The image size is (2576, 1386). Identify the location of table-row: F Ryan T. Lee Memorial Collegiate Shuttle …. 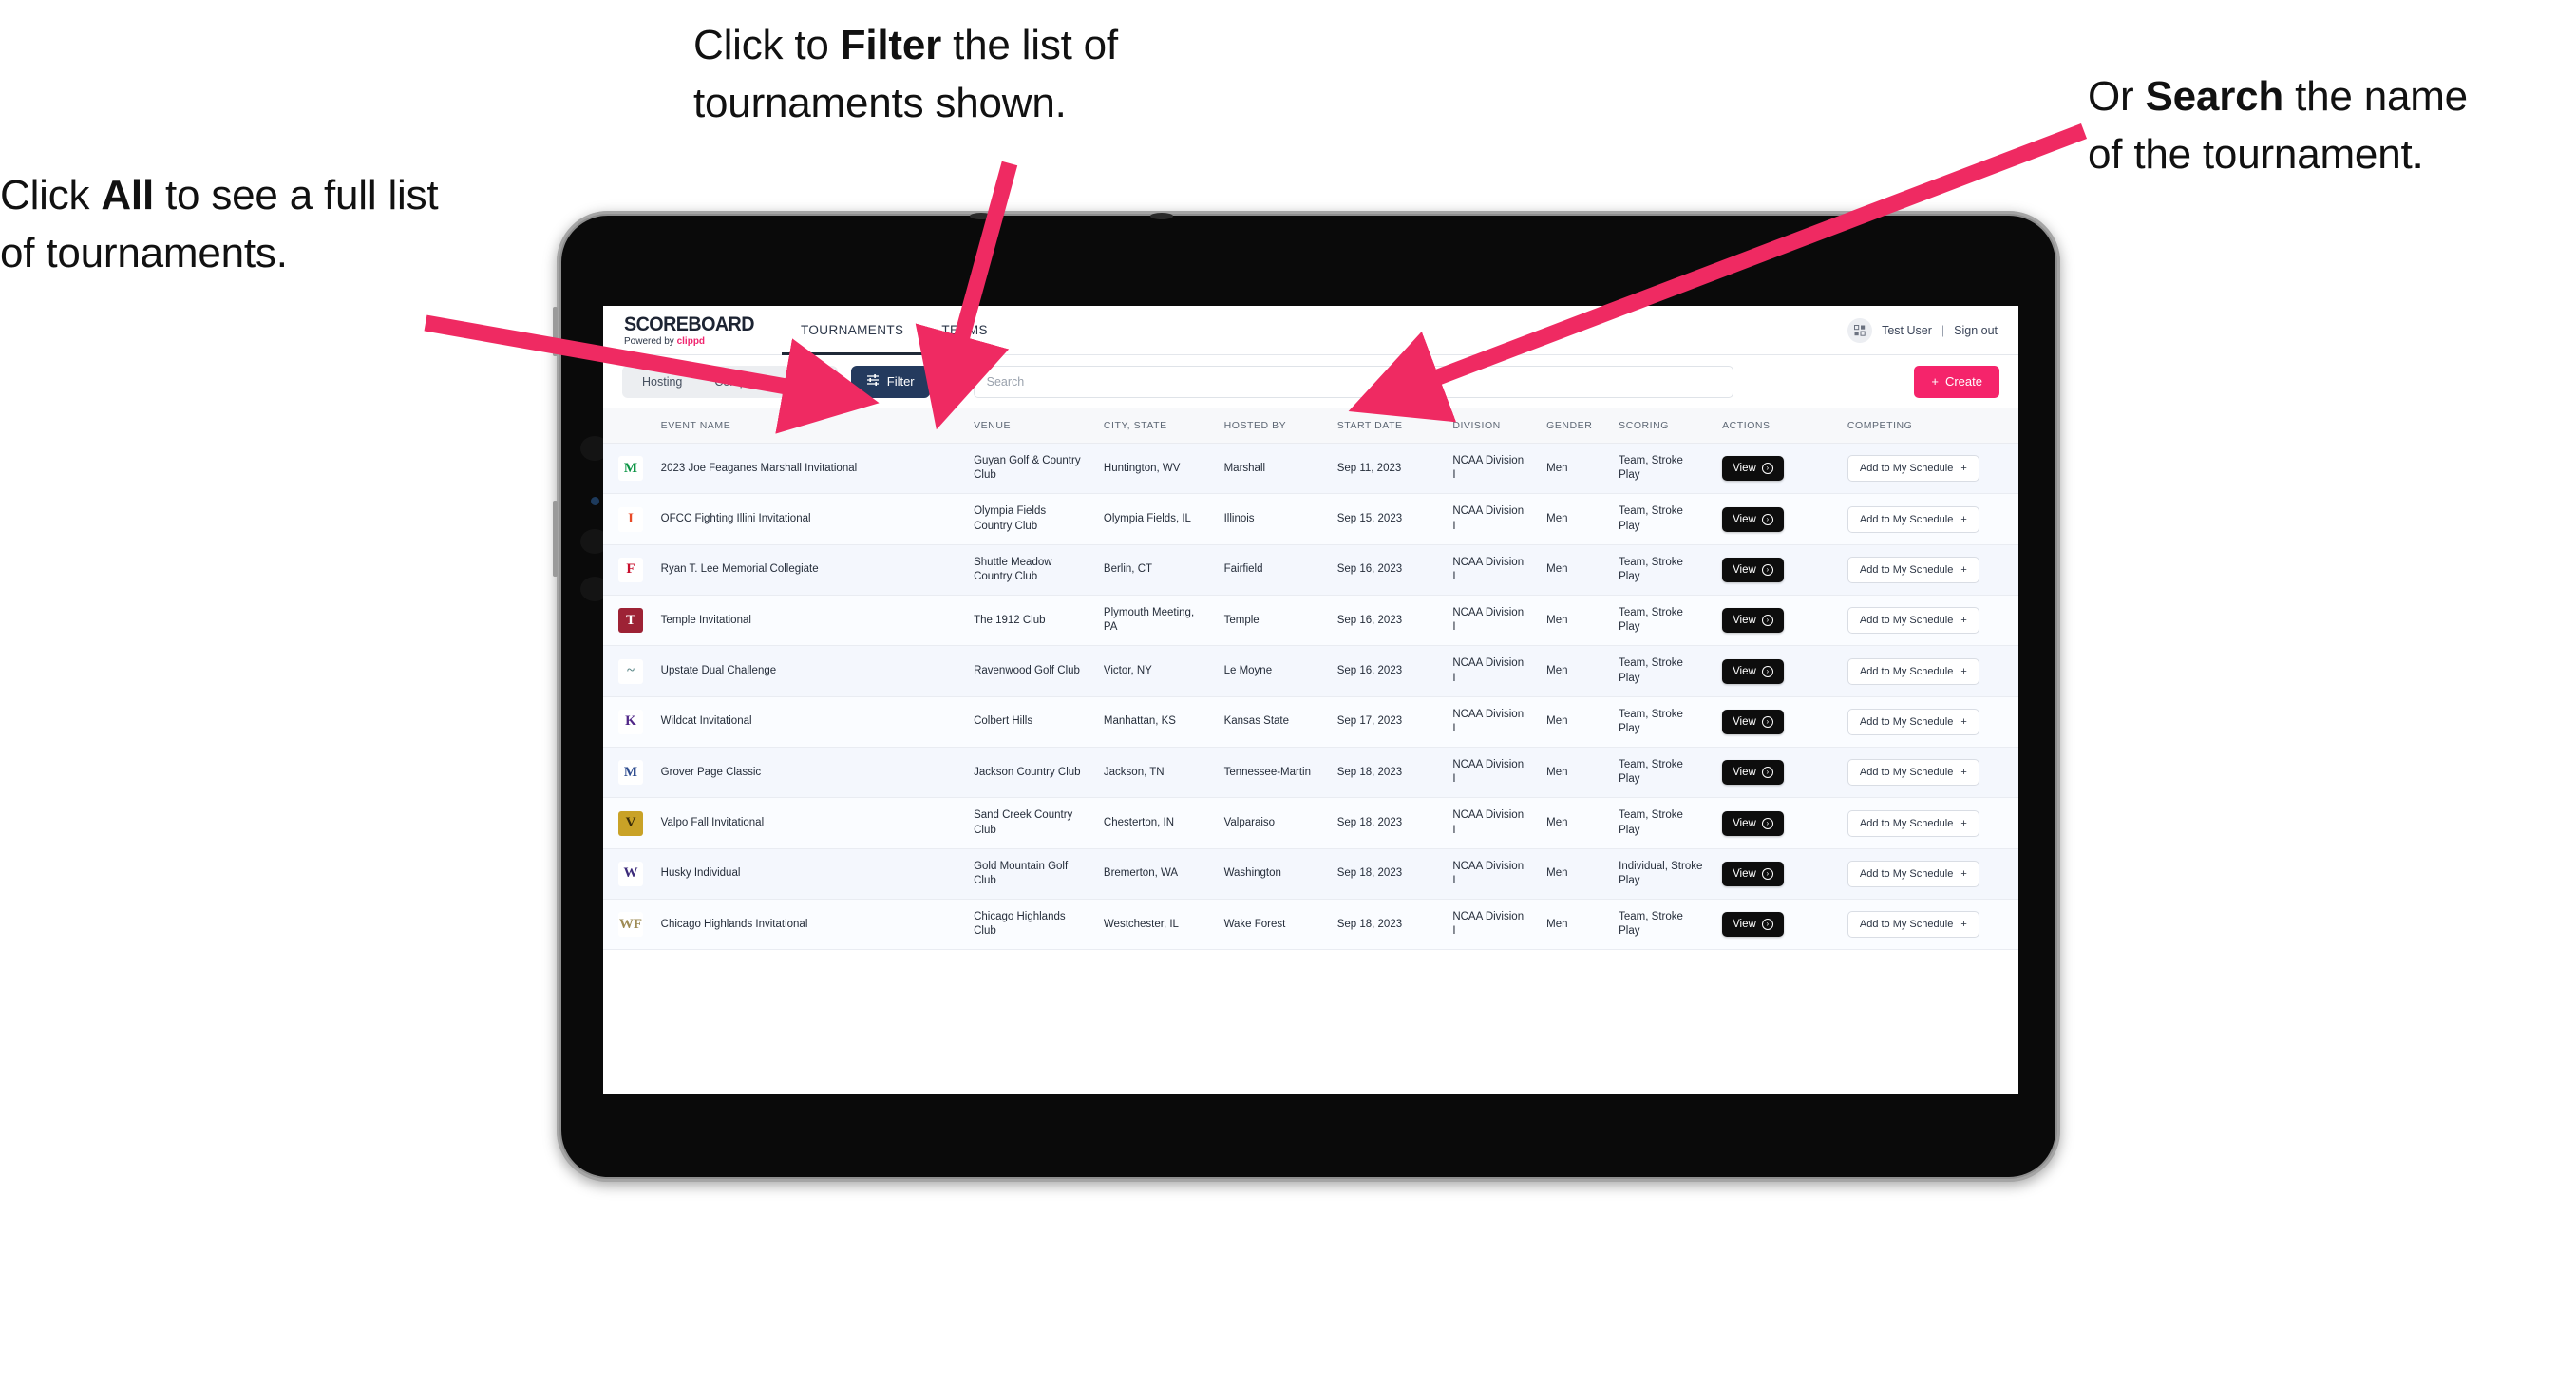
(1310, 570).